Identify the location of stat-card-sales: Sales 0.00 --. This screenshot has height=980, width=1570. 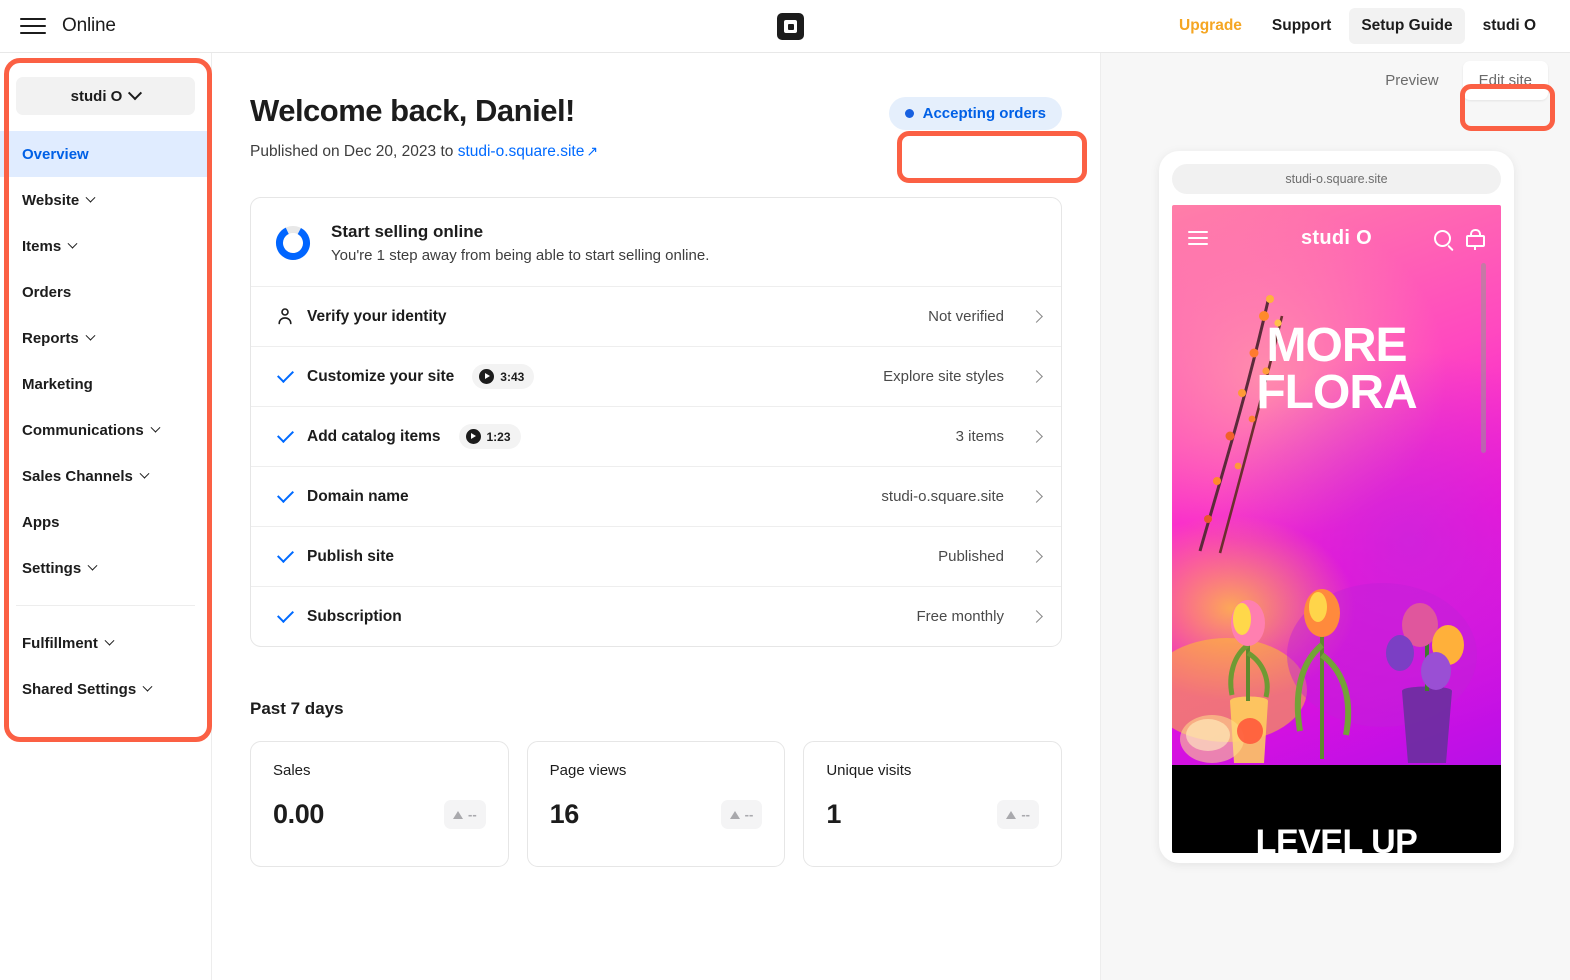
(379, 804).